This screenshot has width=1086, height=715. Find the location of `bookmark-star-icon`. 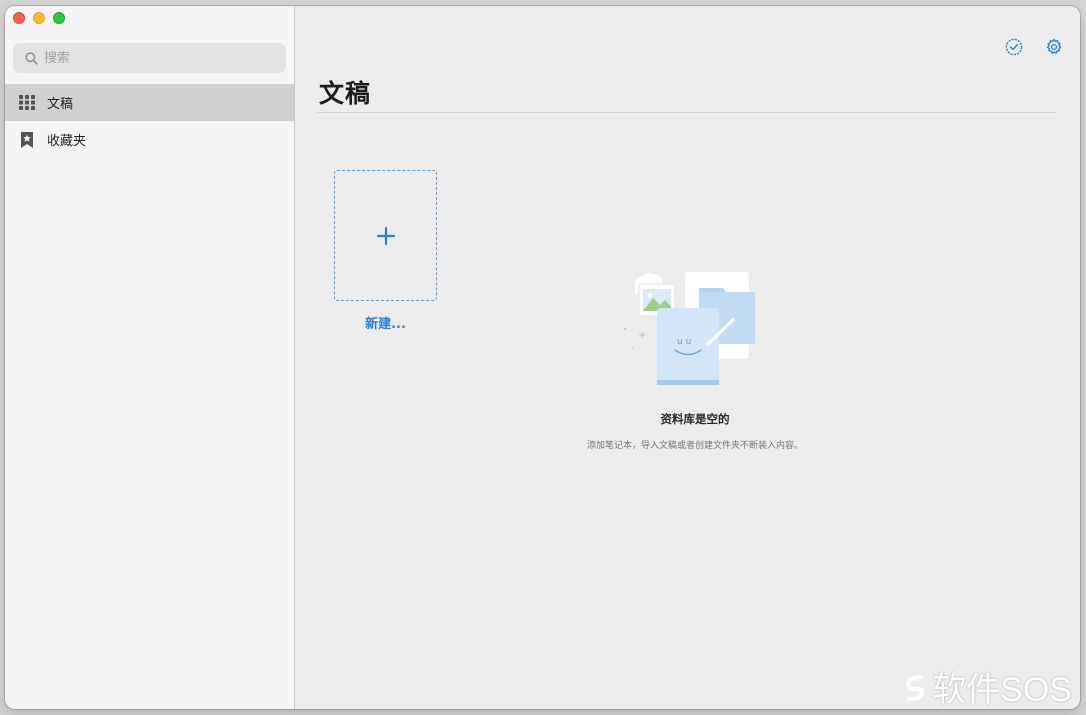

bookmark-star-icon is located at coordinates (27, 140).